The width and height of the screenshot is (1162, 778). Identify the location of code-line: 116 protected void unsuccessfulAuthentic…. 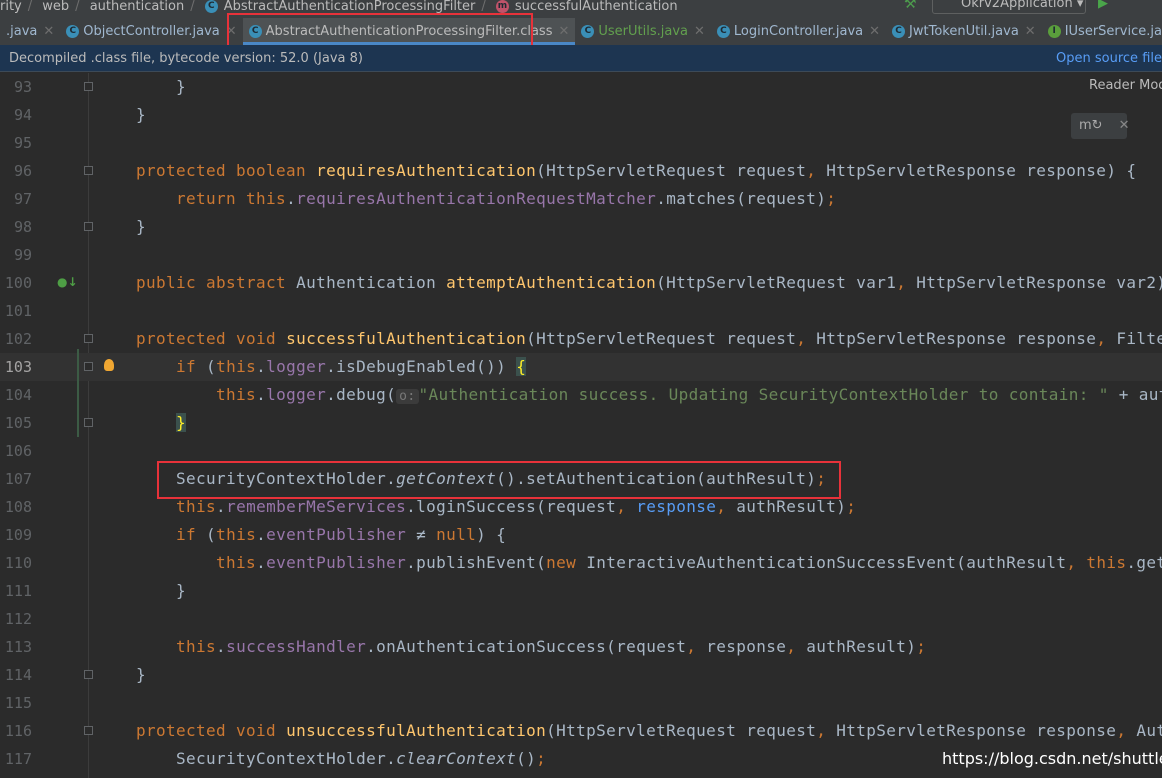
(581, 731).